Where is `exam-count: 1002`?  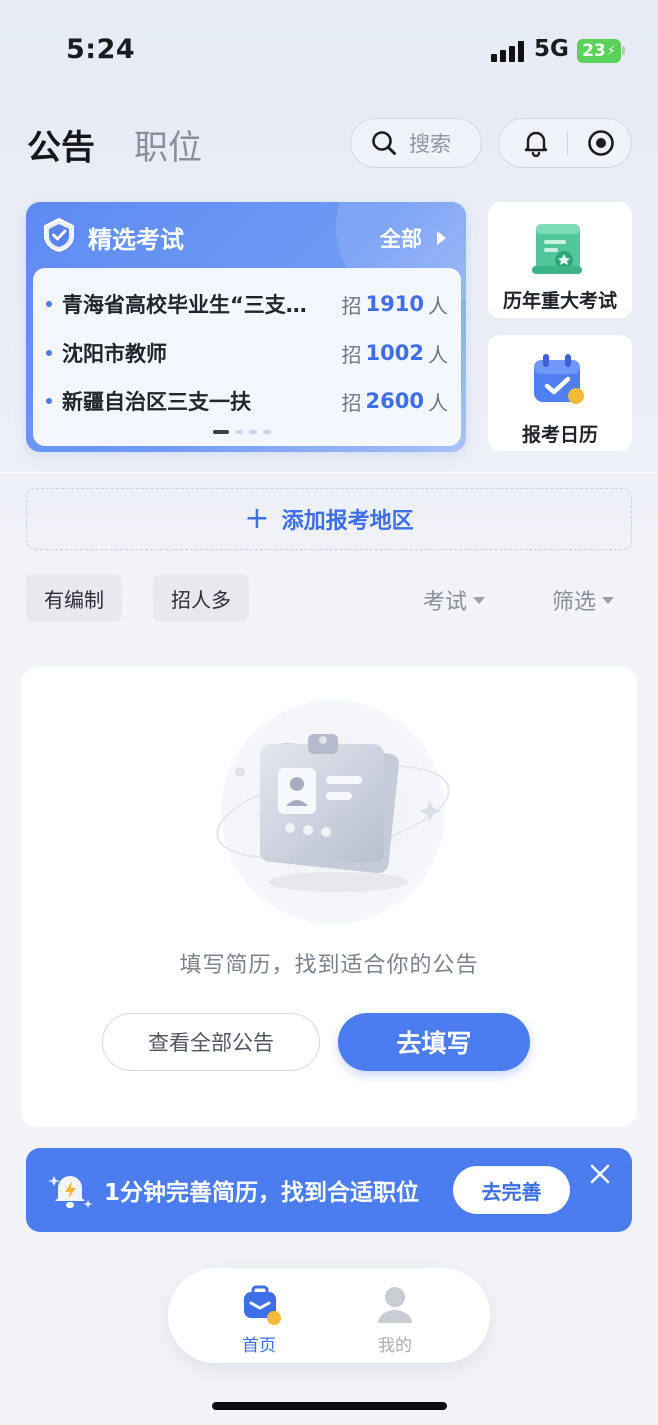 exam-count: 1002 is located at coordinates (394, 353).